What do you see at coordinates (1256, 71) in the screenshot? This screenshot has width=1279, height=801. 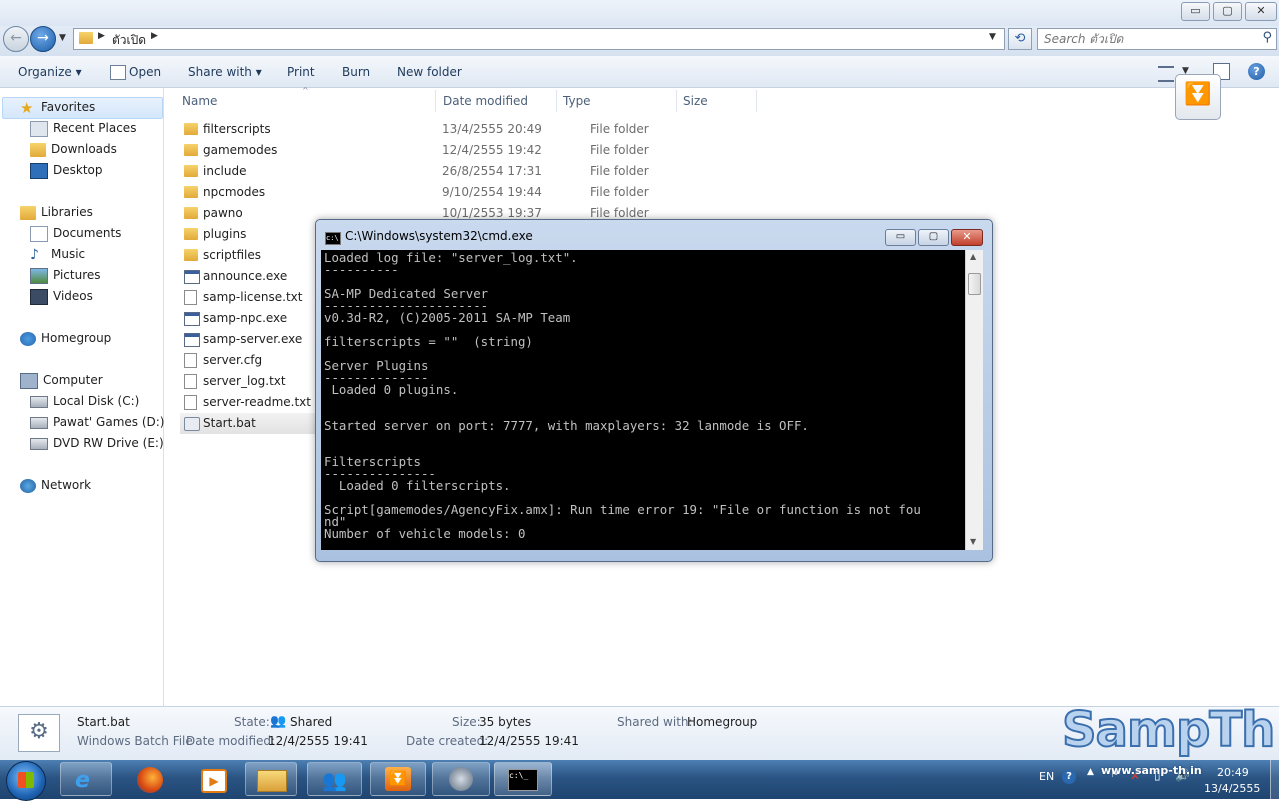 I see `help-icon: ?` at bounding box center [1256, 71].